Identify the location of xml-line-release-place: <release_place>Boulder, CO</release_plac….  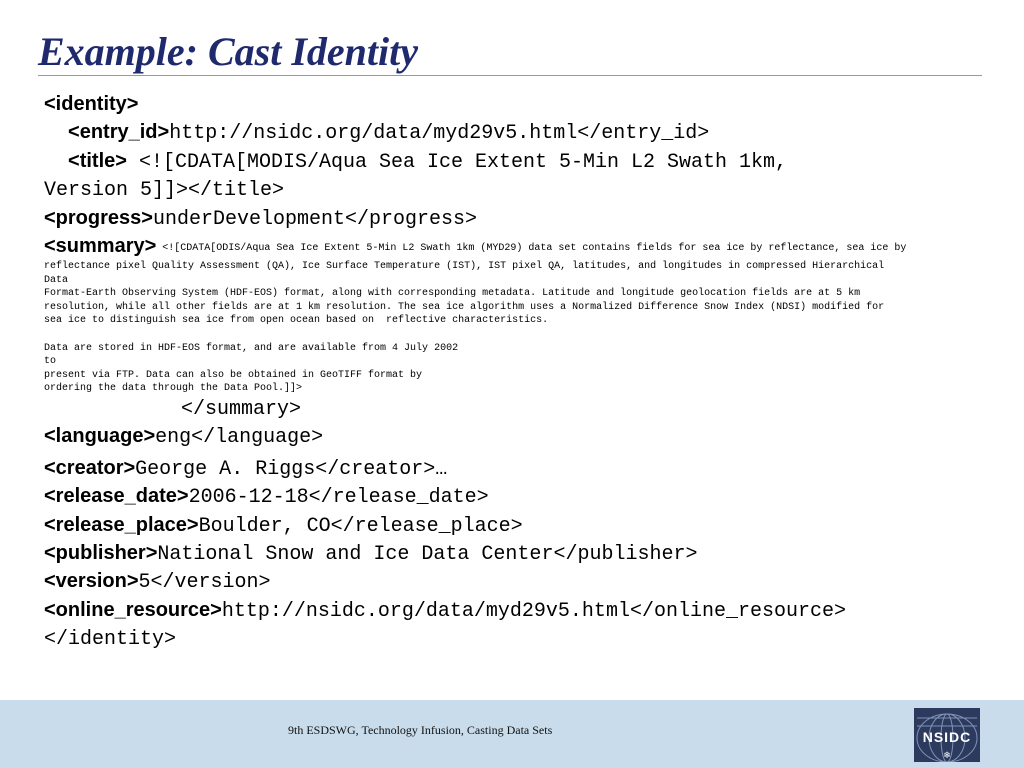
(283, 525).